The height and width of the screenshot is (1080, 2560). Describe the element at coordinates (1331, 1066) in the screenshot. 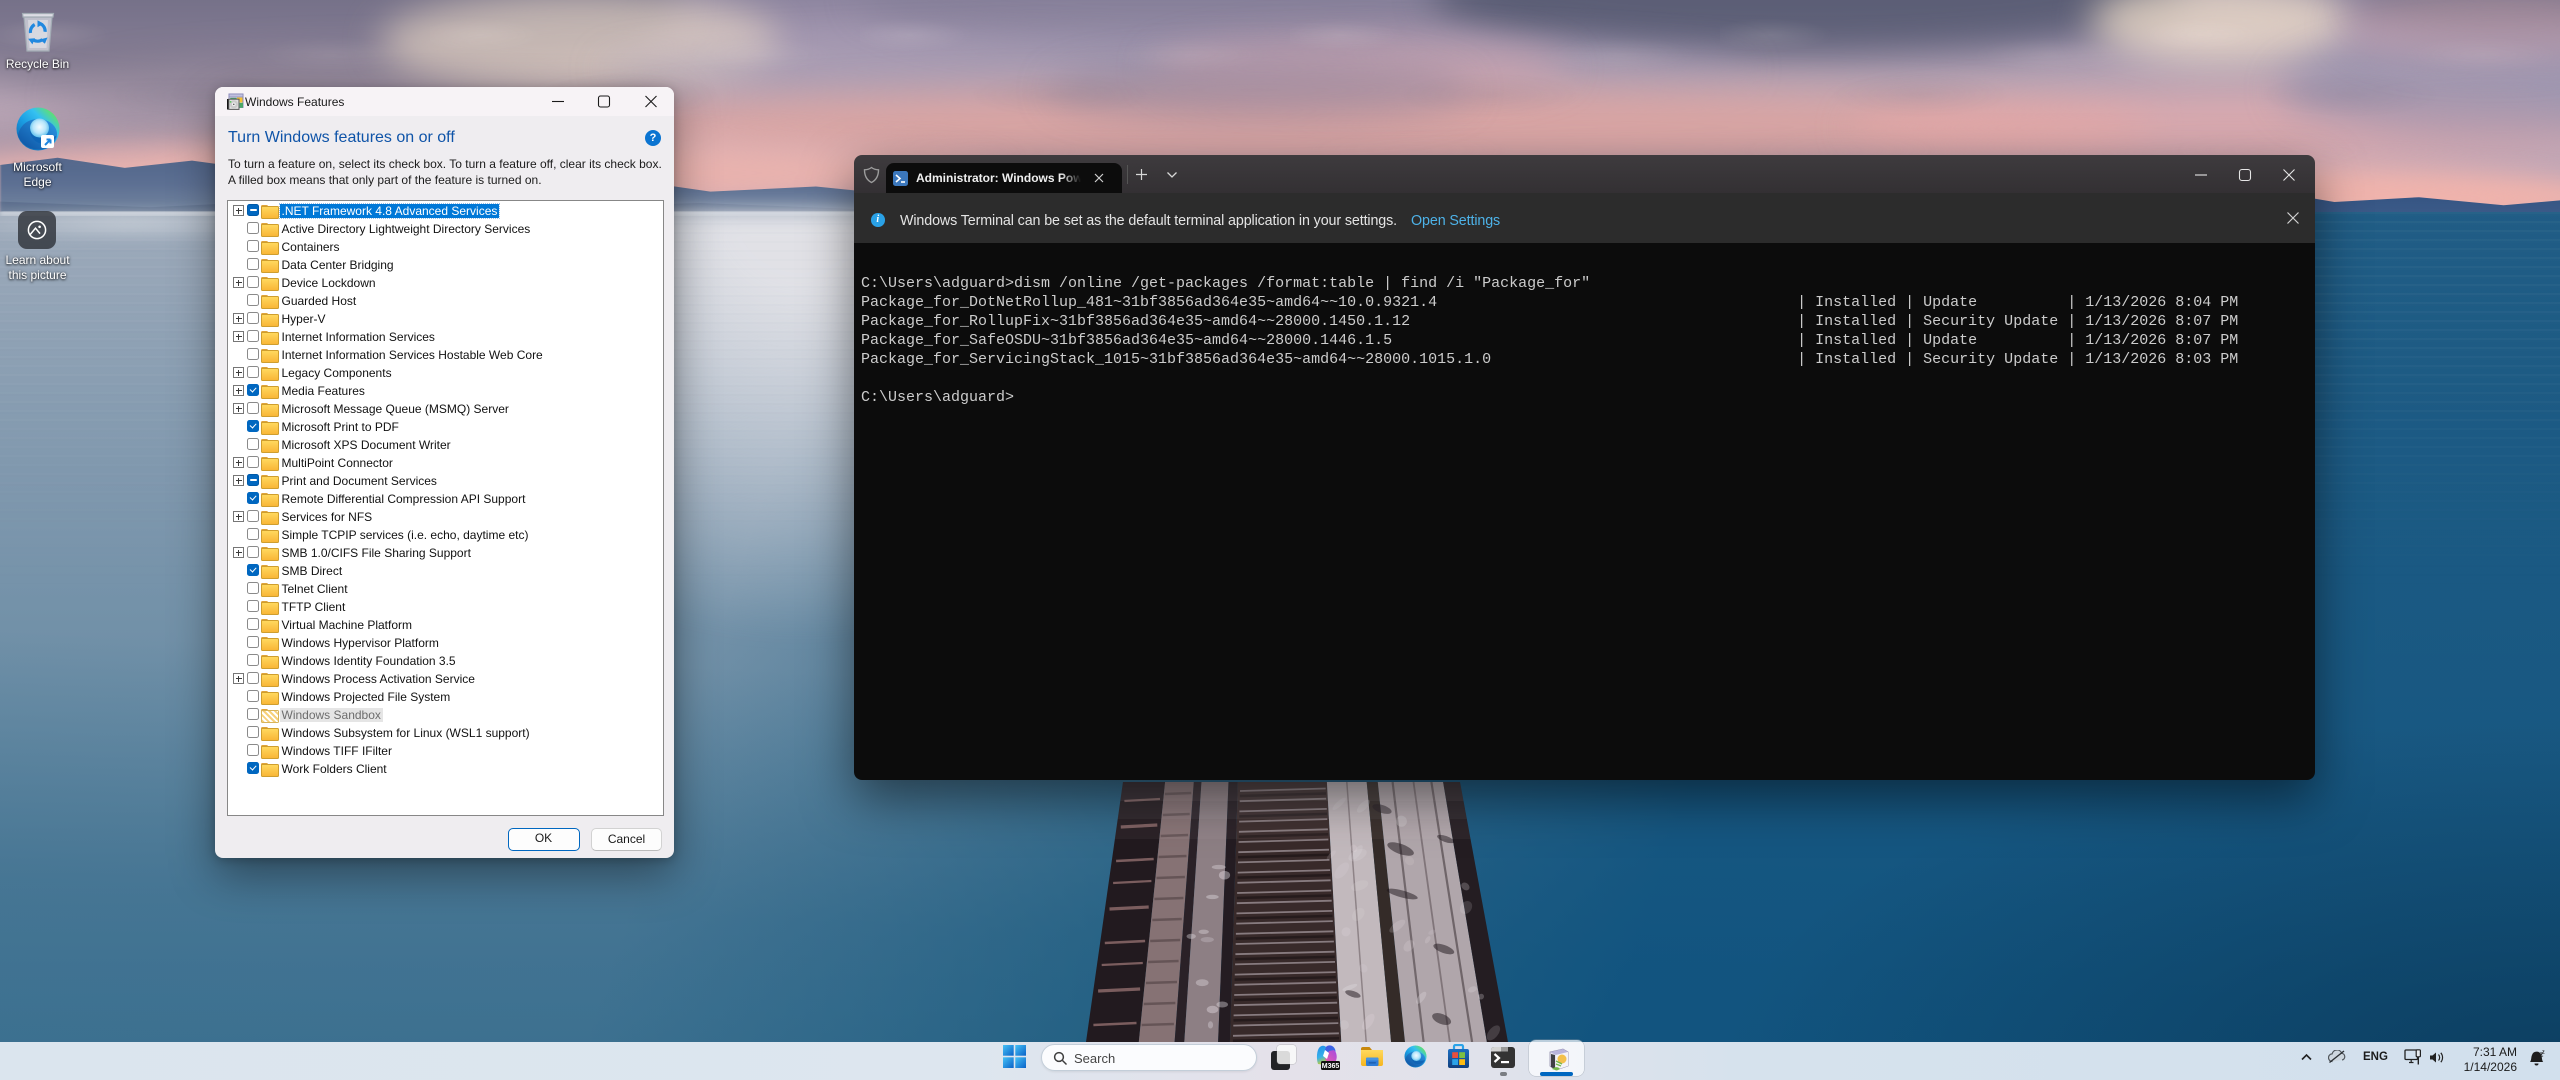

I see `svg-text: M365` at that location.